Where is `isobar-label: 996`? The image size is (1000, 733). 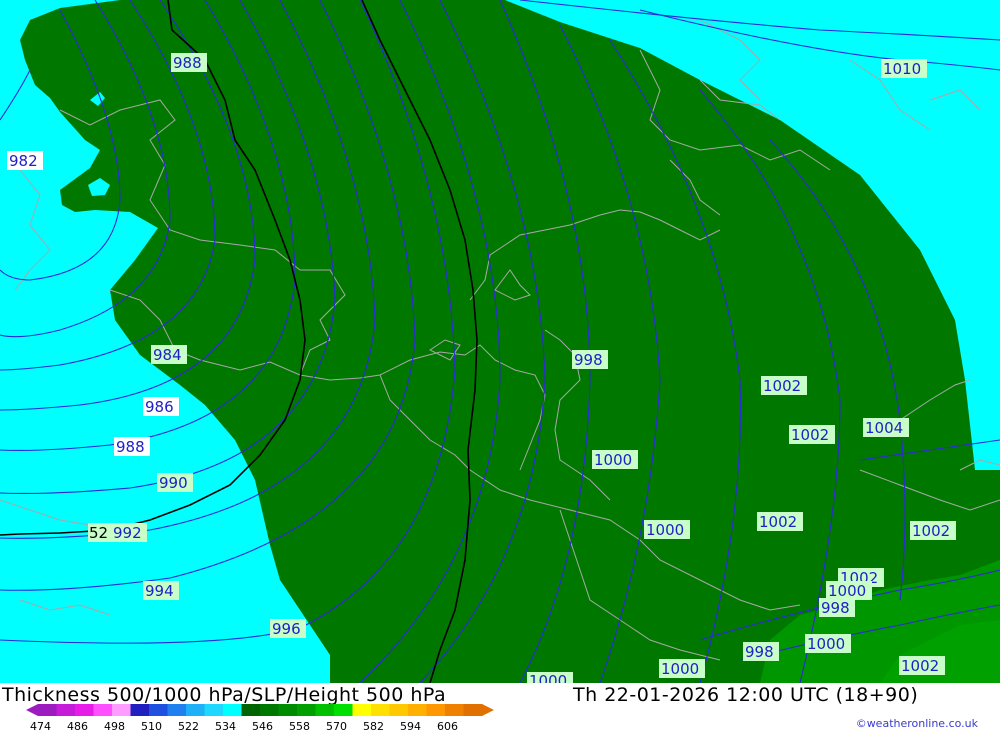 isobar-label: 996 is located at coordinates (288, 628).